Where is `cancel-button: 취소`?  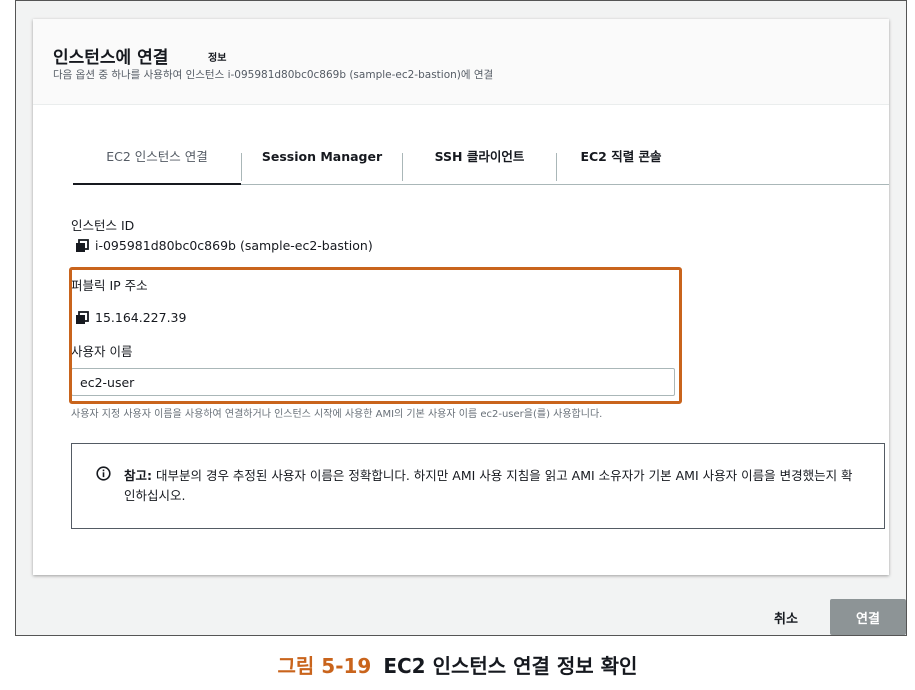 cancel-button: 취소 is located at coordinates (786, 617).